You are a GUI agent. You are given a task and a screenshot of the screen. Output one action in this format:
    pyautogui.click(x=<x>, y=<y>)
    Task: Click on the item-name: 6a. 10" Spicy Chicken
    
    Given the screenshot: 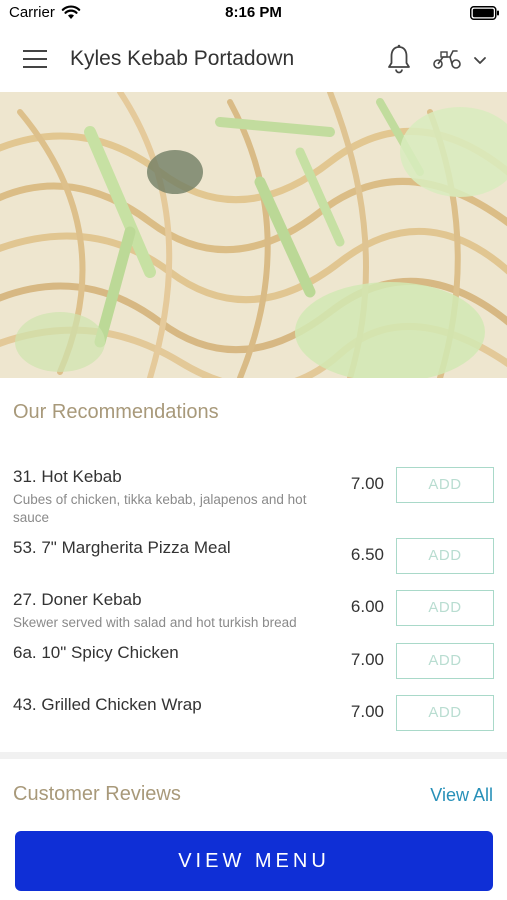 What is the action you would take?
    pyautogui.click(x=96, y=652)
    